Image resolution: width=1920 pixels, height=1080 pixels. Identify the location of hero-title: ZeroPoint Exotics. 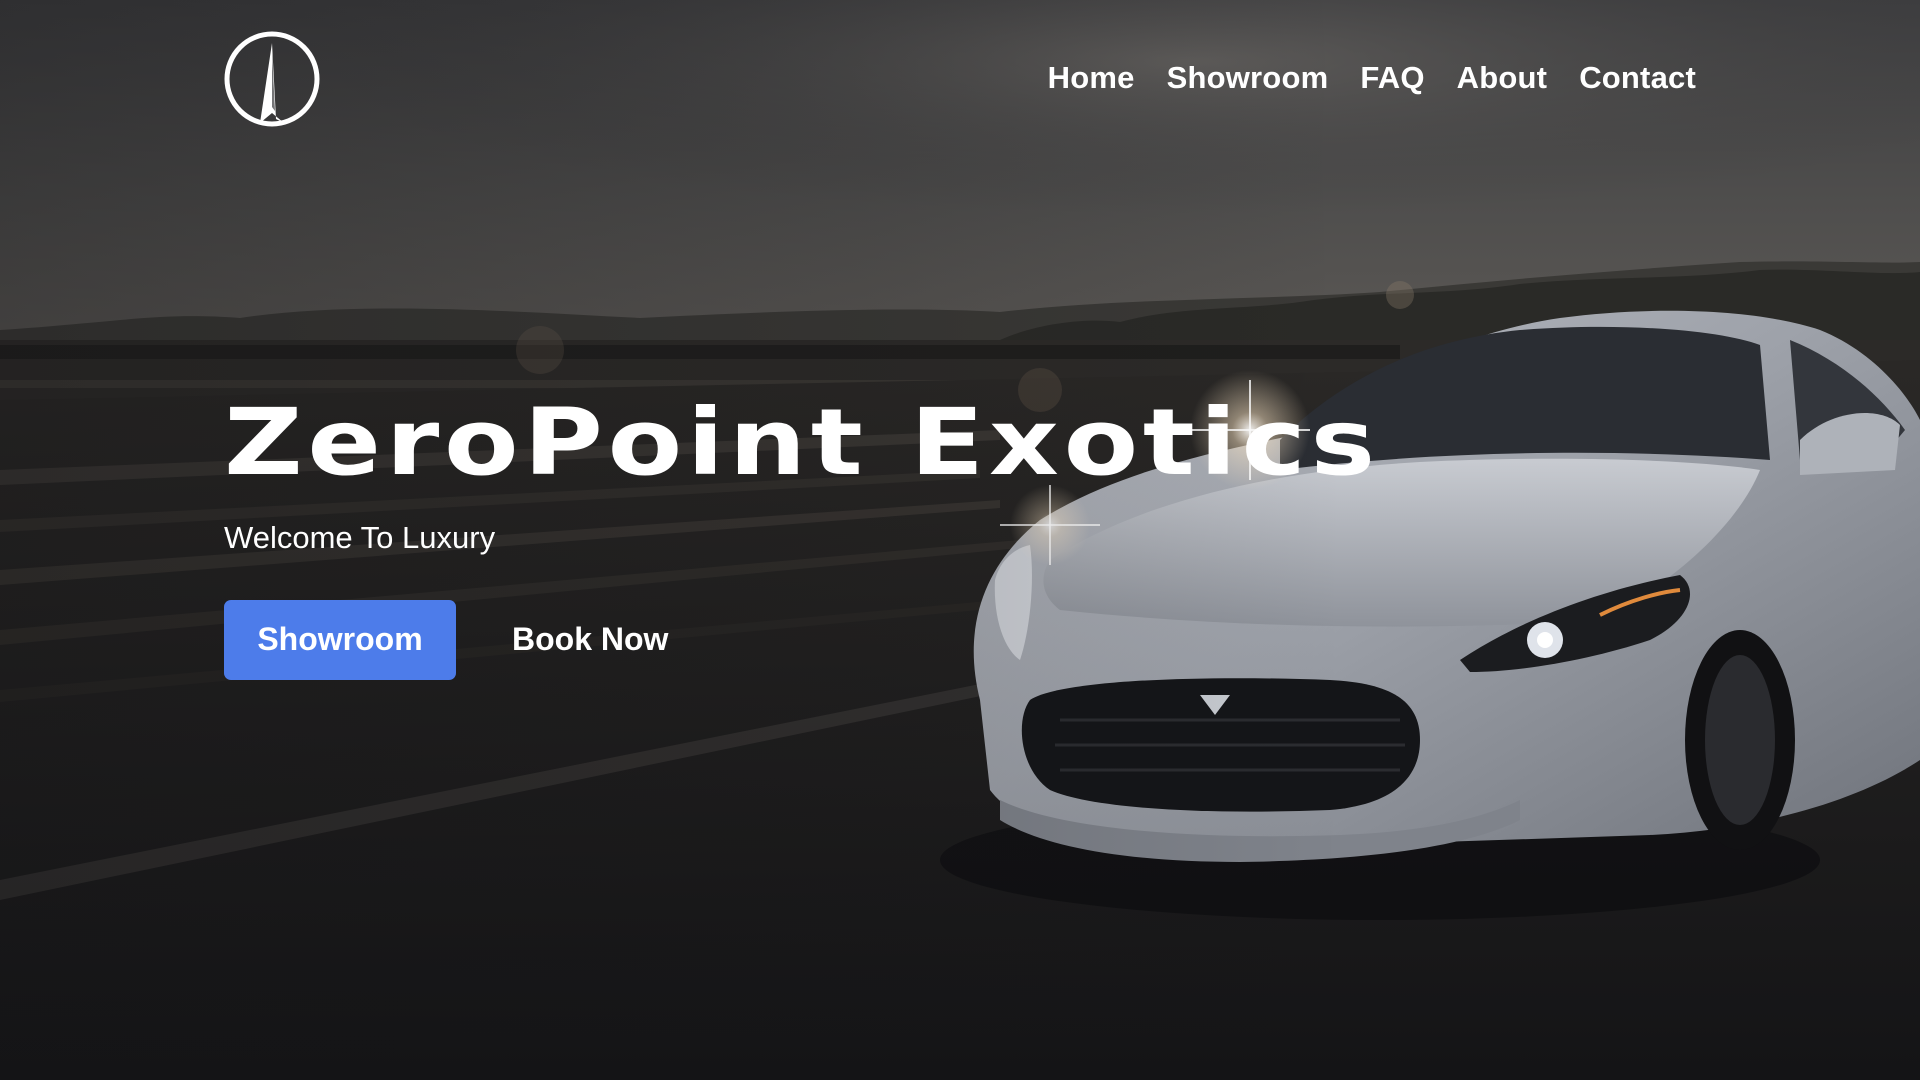
(802, 442).